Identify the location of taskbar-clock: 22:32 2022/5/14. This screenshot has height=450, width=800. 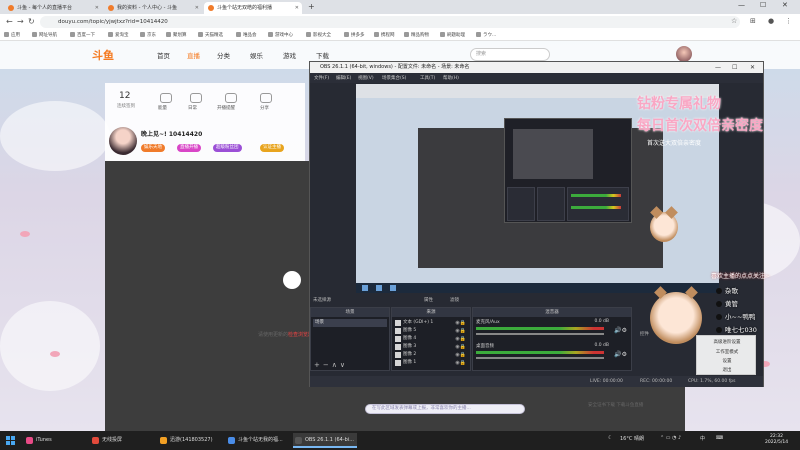
(776, 440).